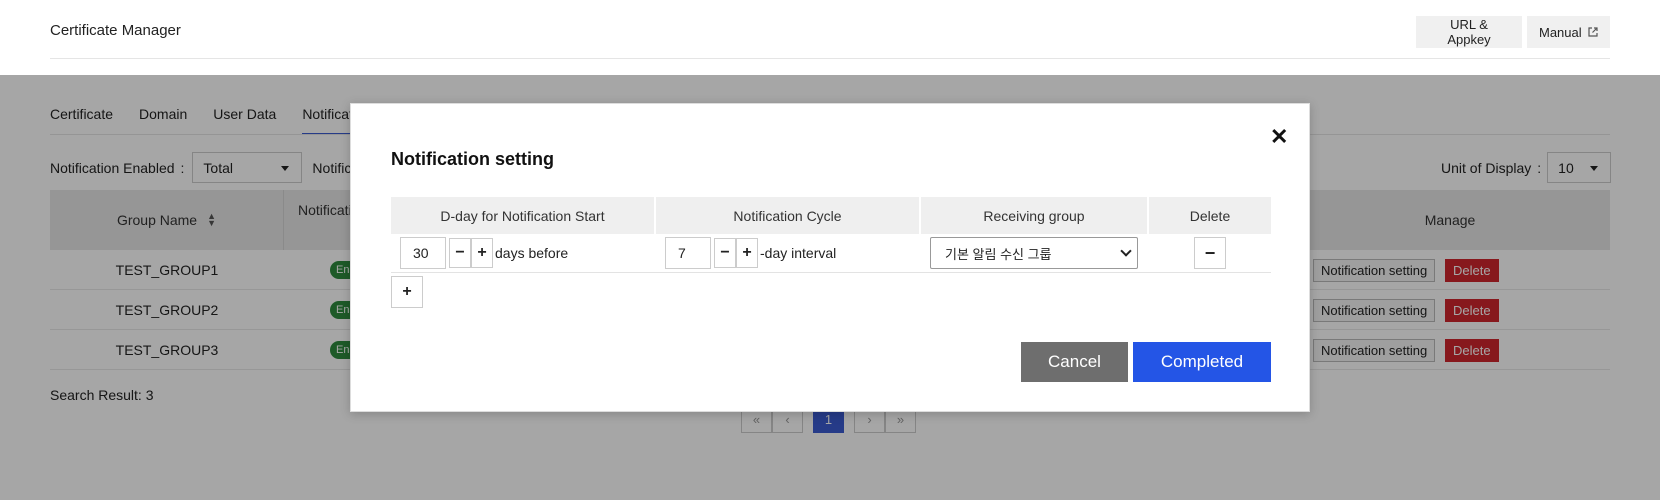  I want to click on external-link-icon, so click(1593, 32).